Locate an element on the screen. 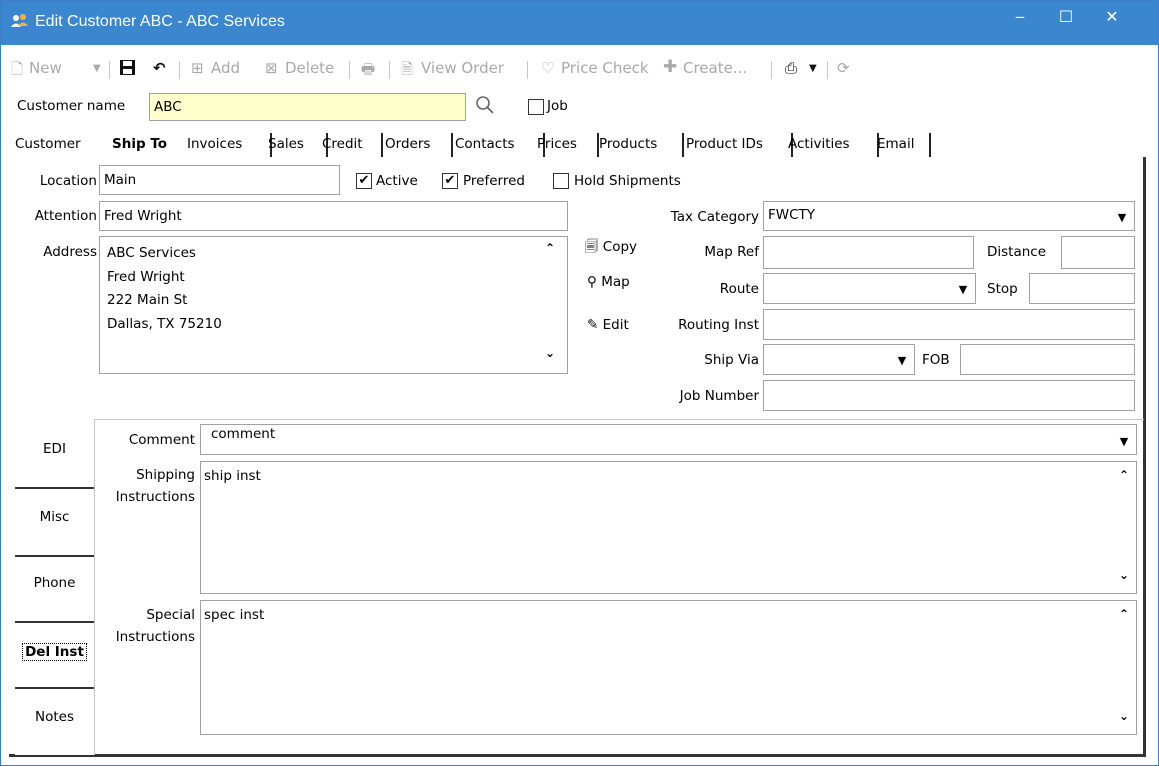 The width and height of the screenshot is (1159, 766). fob-input is located at coordinates (1047, 359).